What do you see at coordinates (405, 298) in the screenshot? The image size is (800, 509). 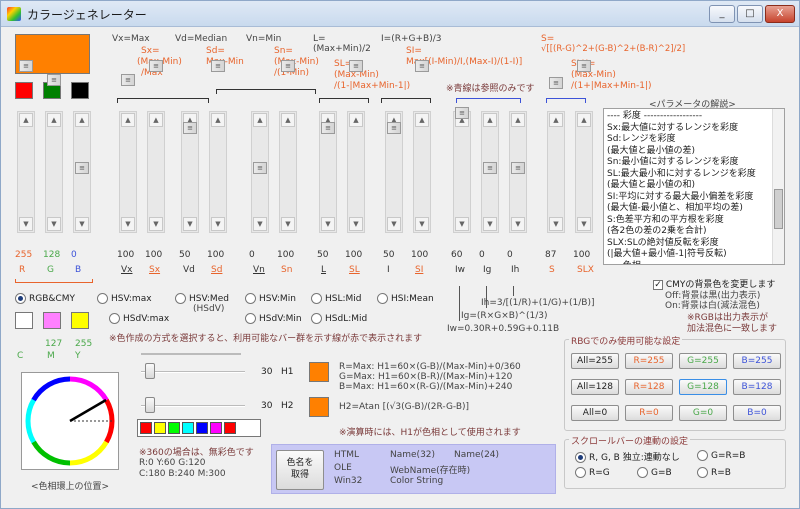 I see `mode-hsi-mean-radio: HSI:Mean` at bounding box center [405, 298].